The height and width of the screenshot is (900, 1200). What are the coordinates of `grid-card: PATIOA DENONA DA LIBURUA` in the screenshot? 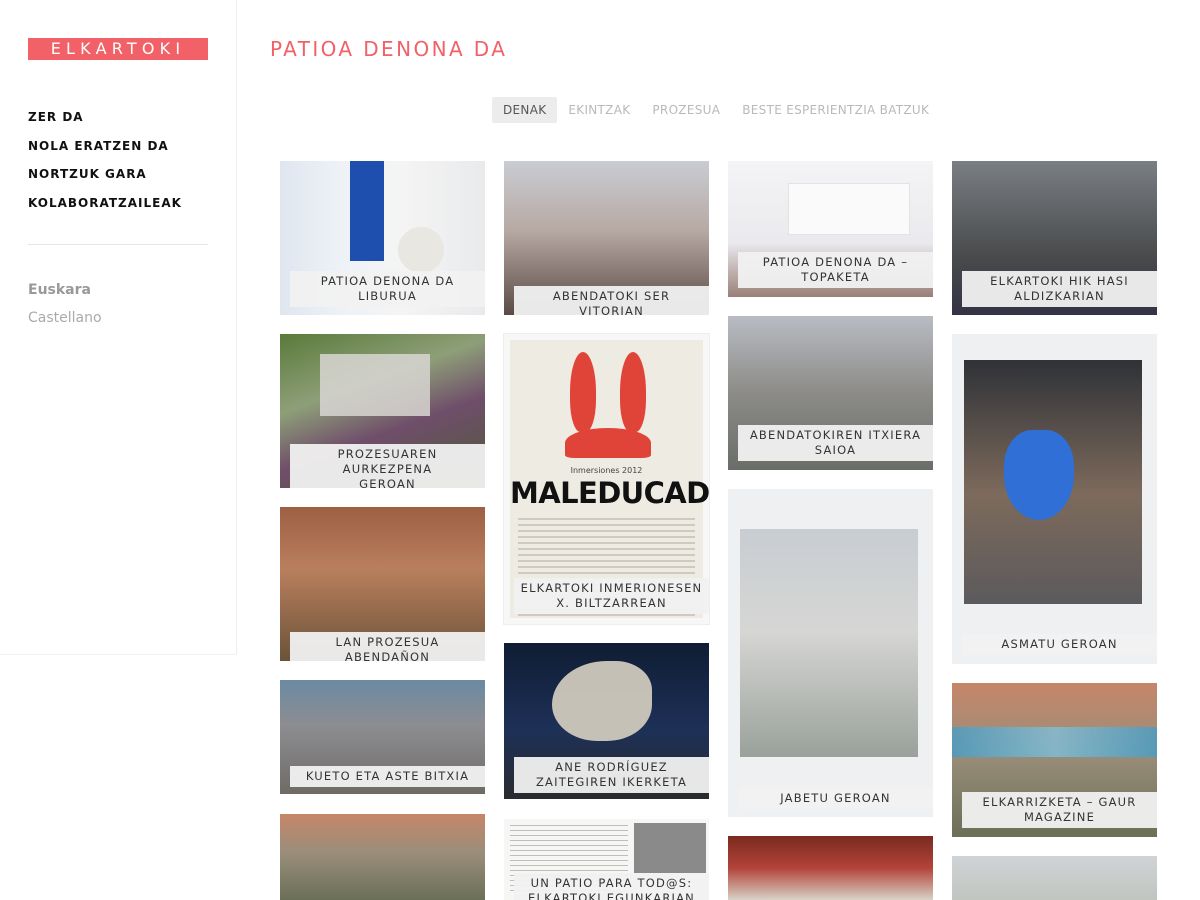 It's located at (382, 238).